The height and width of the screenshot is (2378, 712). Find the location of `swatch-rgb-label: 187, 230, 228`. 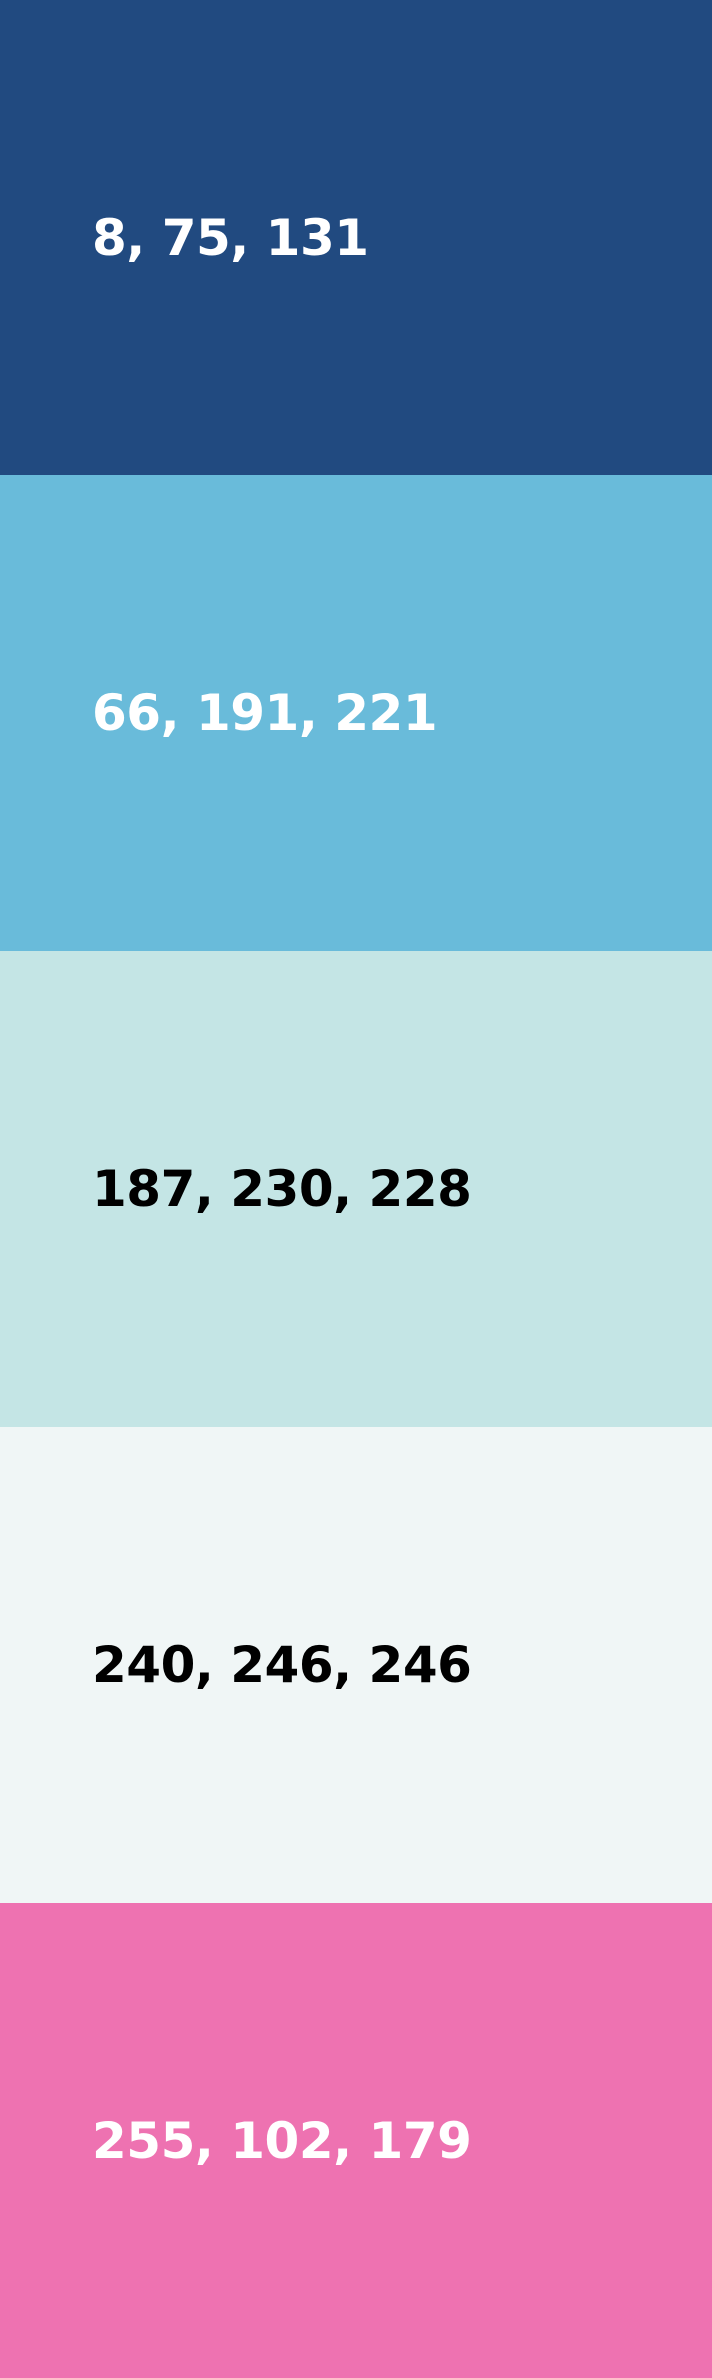

swatch-rgb-label: 187, 230, 228 is located at coordinates (282, 1189).